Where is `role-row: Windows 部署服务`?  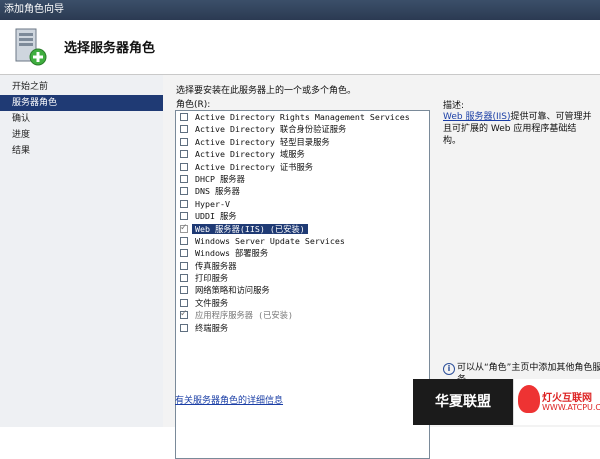
role-row: Windows 部署服务 is located at coordinates (302, 253).